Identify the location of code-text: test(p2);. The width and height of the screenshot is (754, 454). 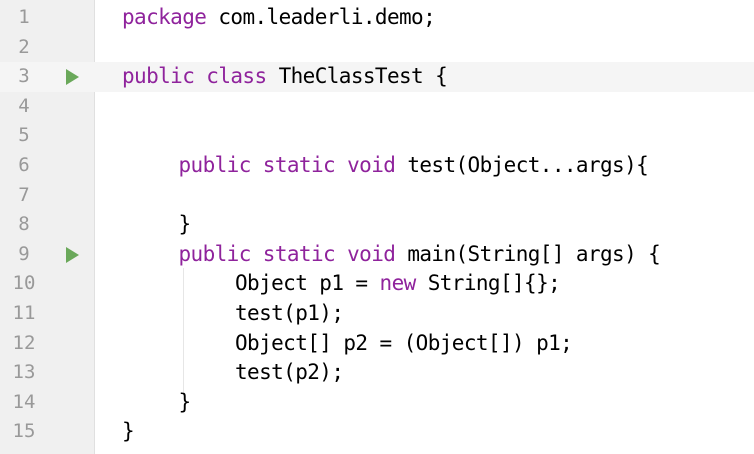
(289, 373).